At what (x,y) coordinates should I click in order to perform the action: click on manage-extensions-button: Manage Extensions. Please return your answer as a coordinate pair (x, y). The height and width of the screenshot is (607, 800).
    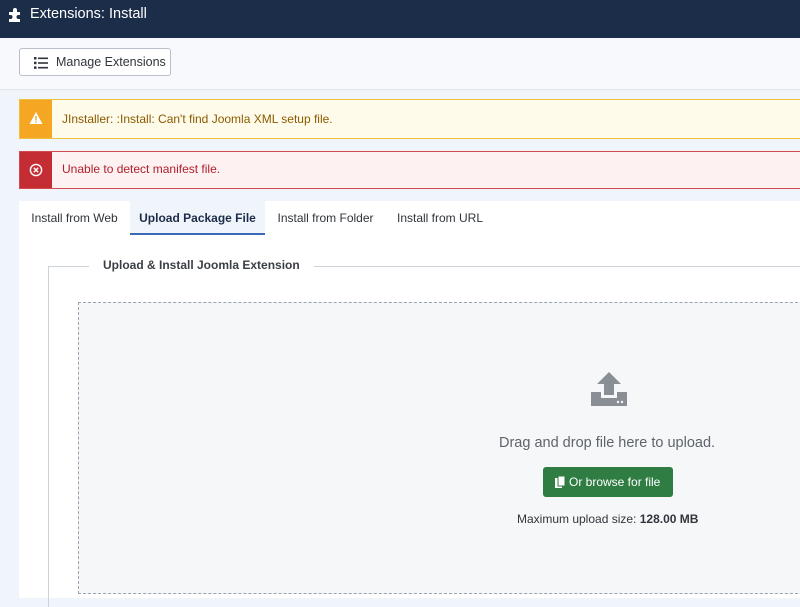
    Looking at the image, I should click on (95, 62).